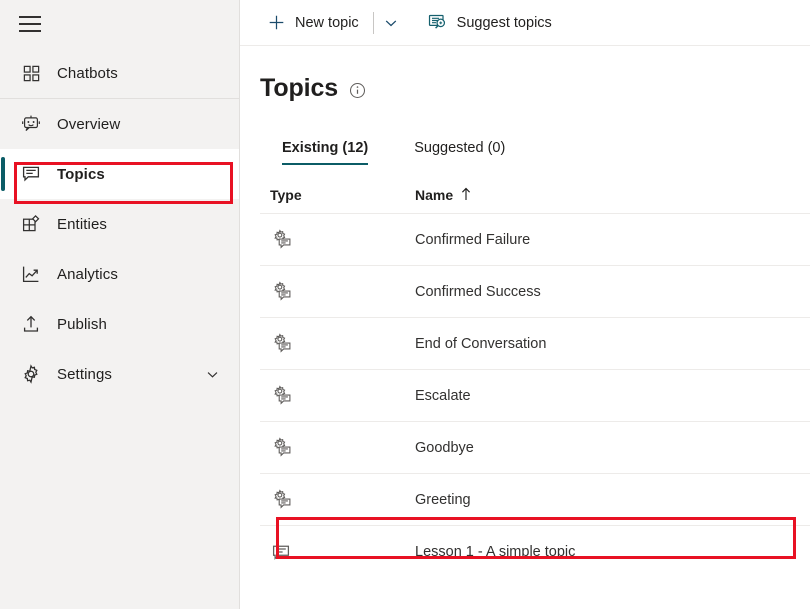  I want to click on table-row: Confirmed Success, so click(535, 291).